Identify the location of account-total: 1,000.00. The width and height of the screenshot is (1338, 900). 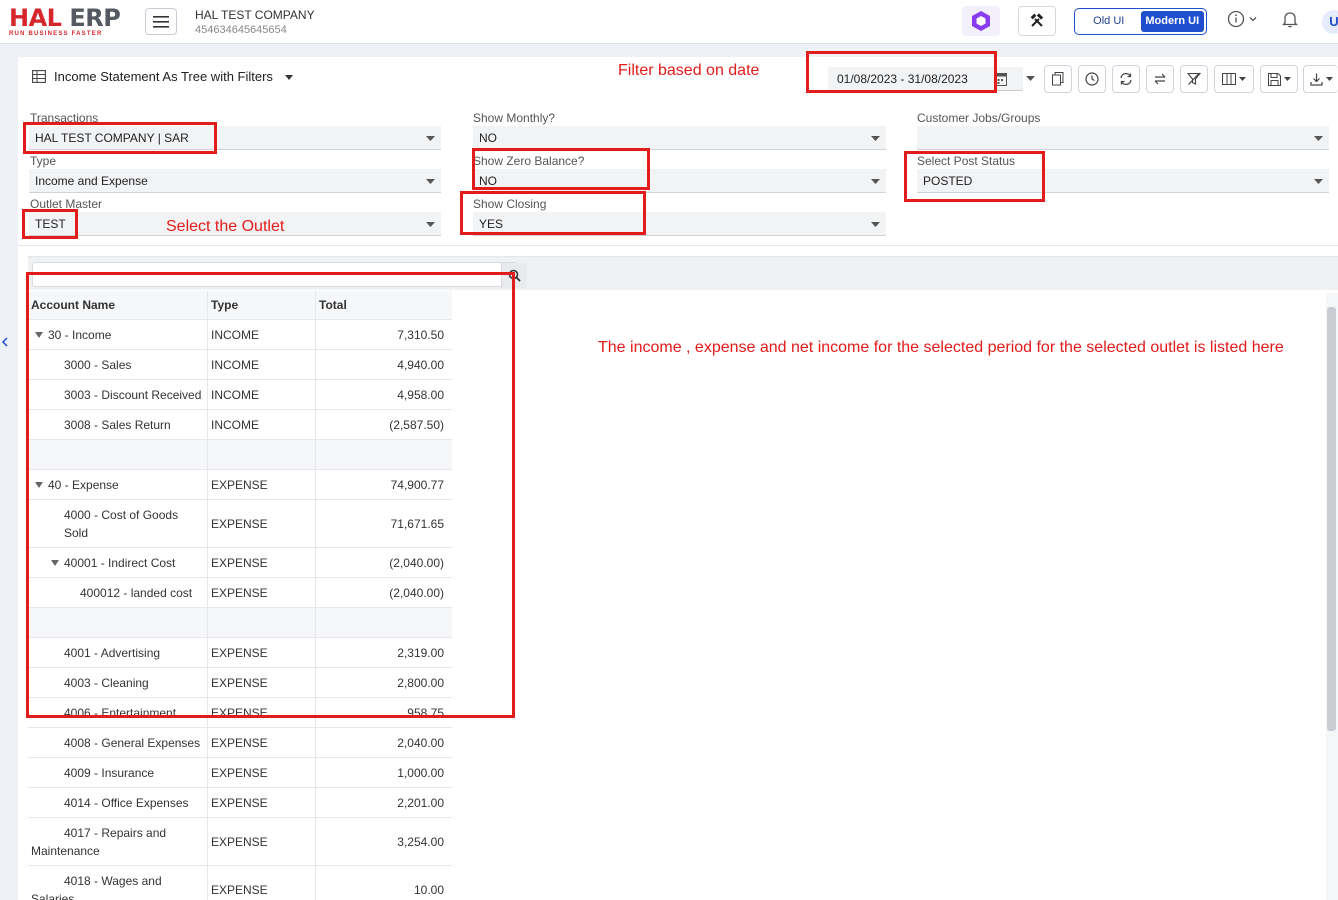
(420, 772).